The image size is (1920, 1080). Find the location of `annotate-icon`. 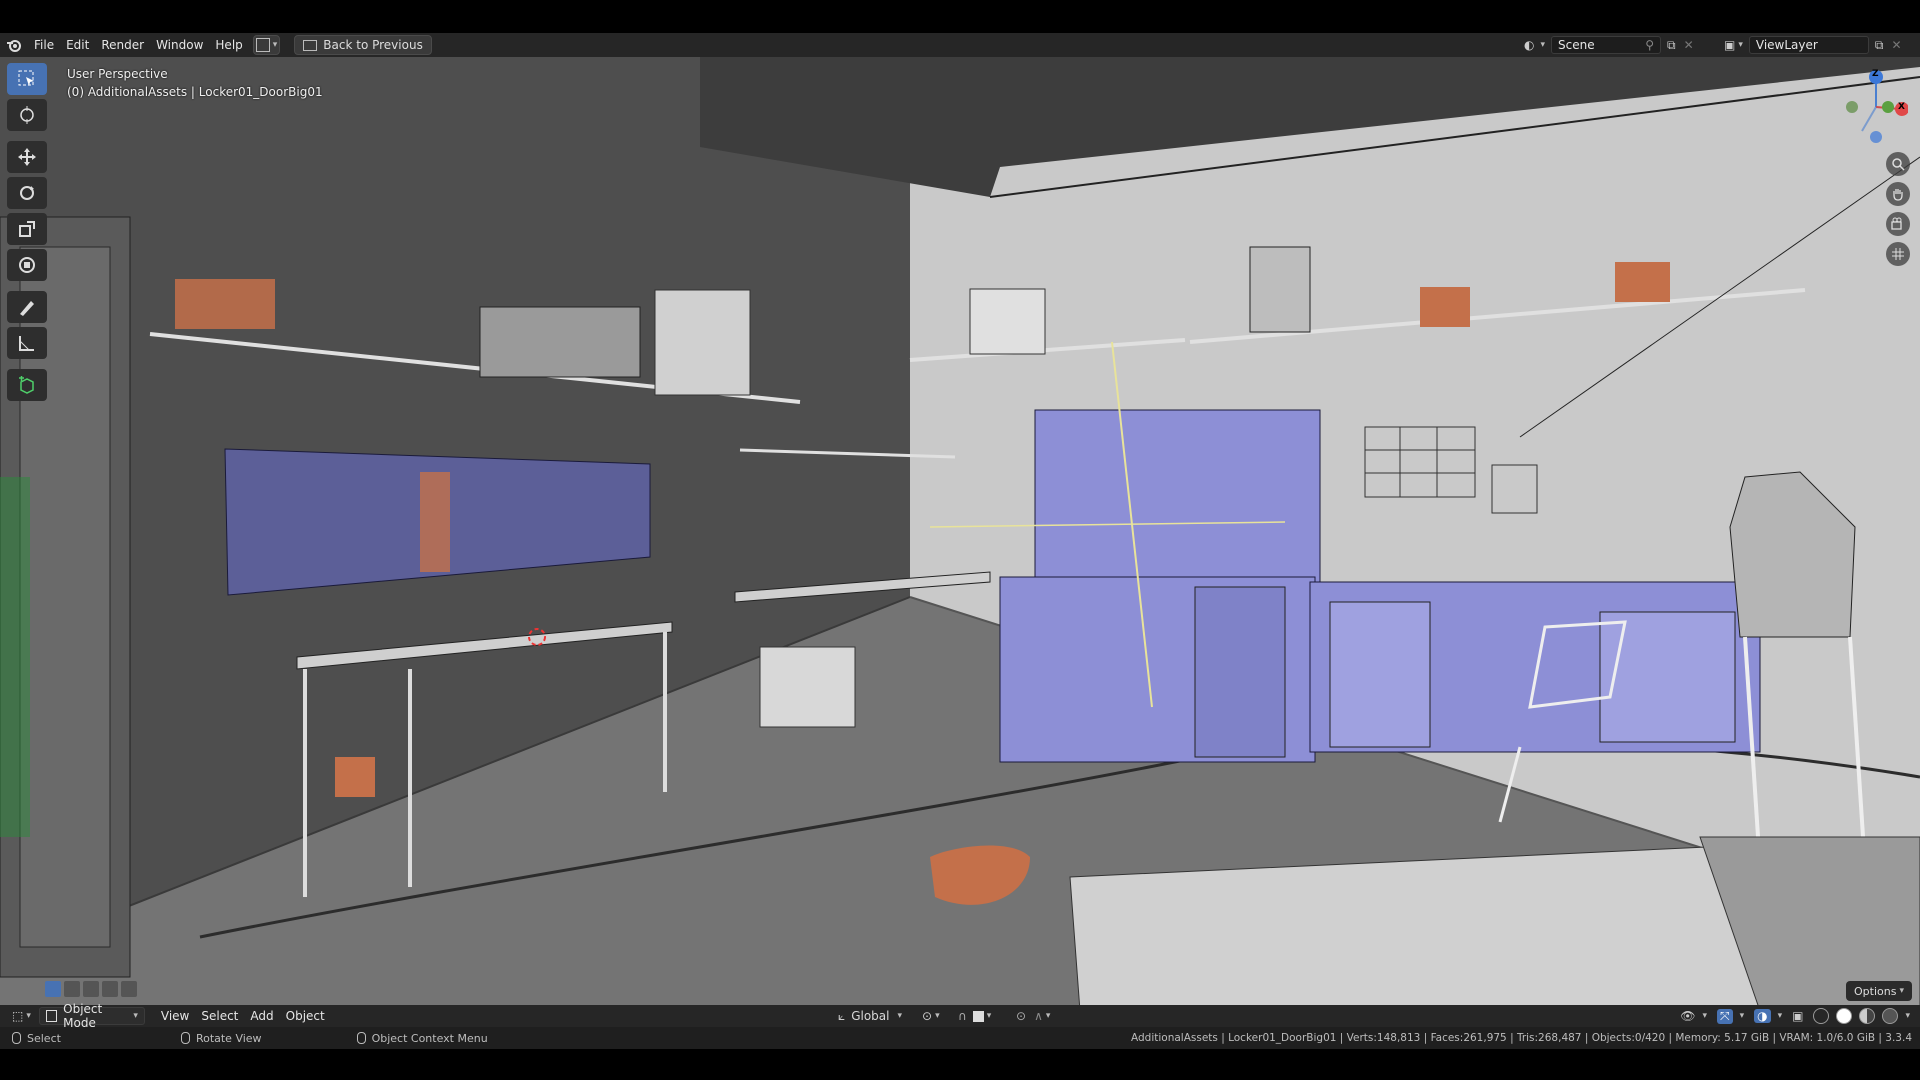

annotate-icon is located at coordinates (27, 308).